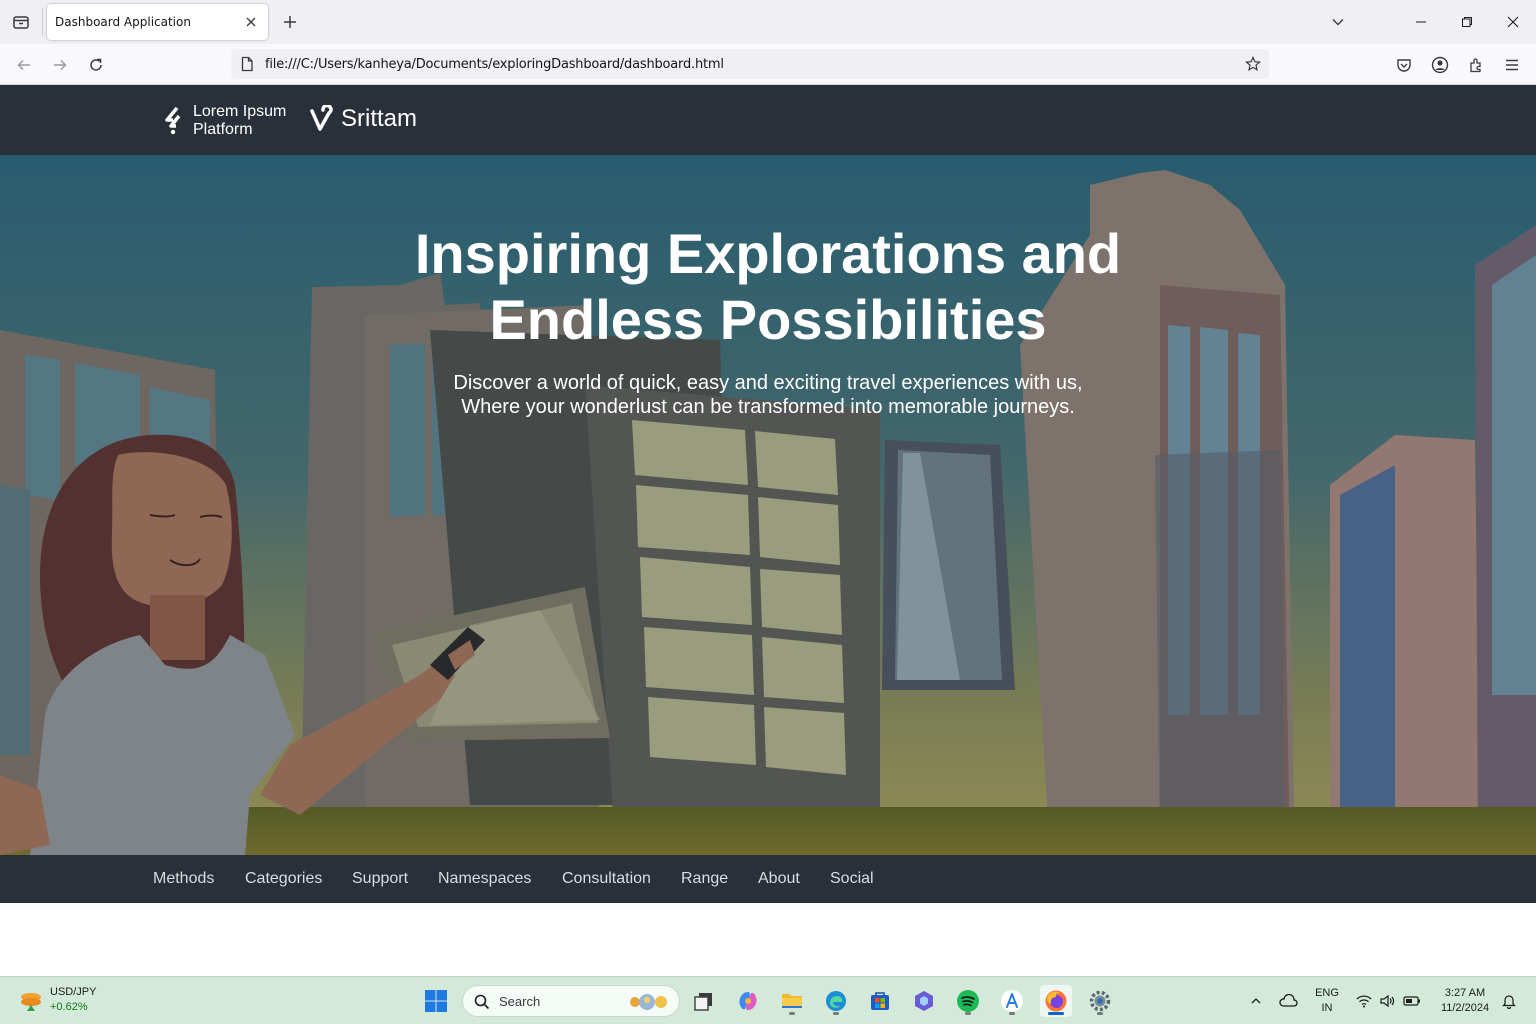 This screenshot has height=1024, width=1536. What do you see at coordinates (1327, 1008) in the screenshot?
I see `language-line-2: IN` at bounding box center [1327, 1008].